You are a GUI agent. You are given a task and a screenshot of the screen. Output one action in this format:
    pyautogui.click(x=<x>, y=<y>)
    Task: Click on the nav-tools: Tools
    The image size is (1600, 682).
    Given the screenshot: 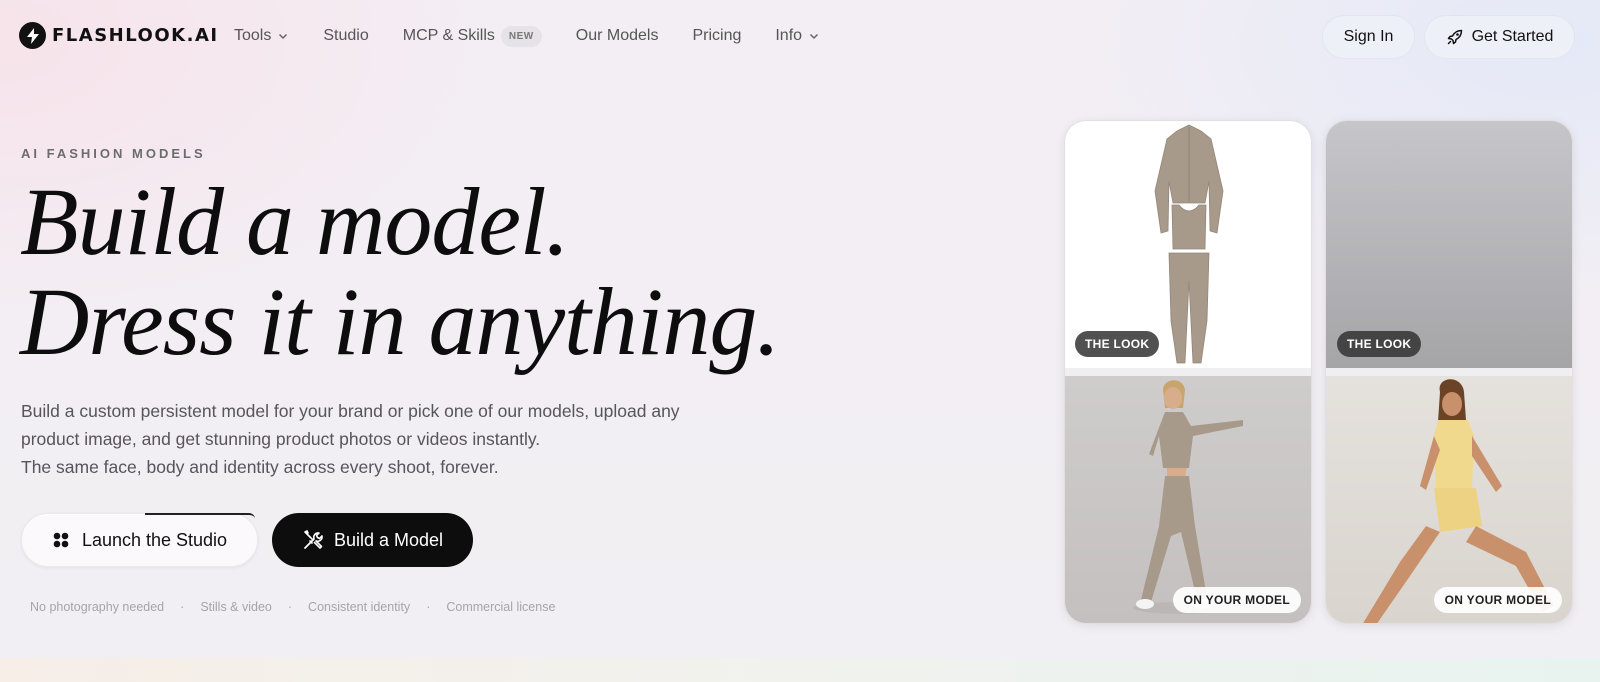 What is the action you would take?
    pyautogui.click(x=261, y=36)
    